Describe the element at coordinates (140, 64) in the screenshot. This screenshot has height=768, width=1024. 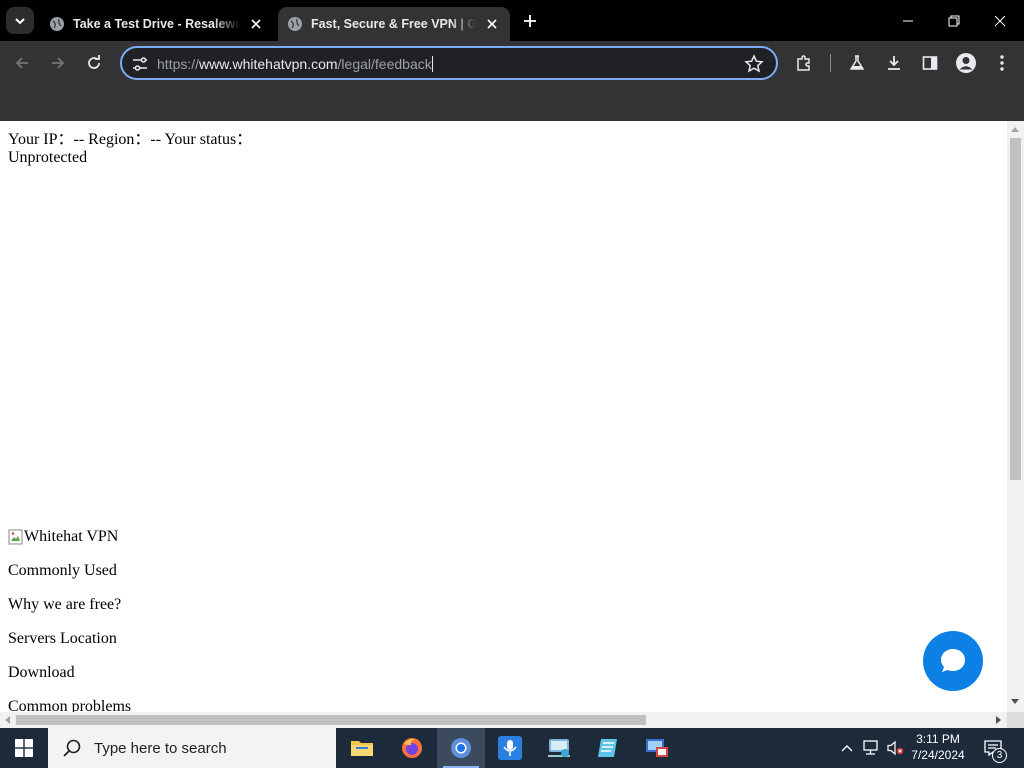
I see `site-settings-icon` at that location.